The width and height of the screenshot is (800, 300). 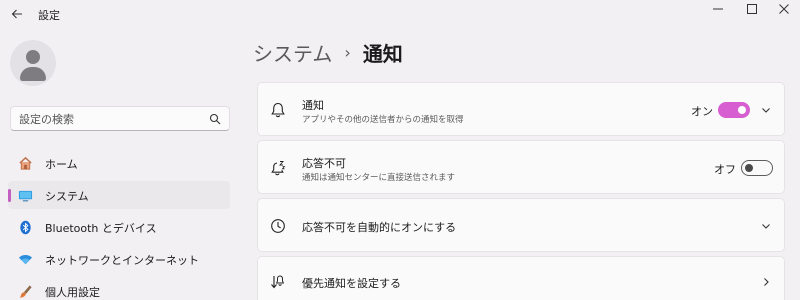 What do you see at coordinates (9, 195) in the screenshot?
I see `active-indicator` at bounding box center [9, 195].